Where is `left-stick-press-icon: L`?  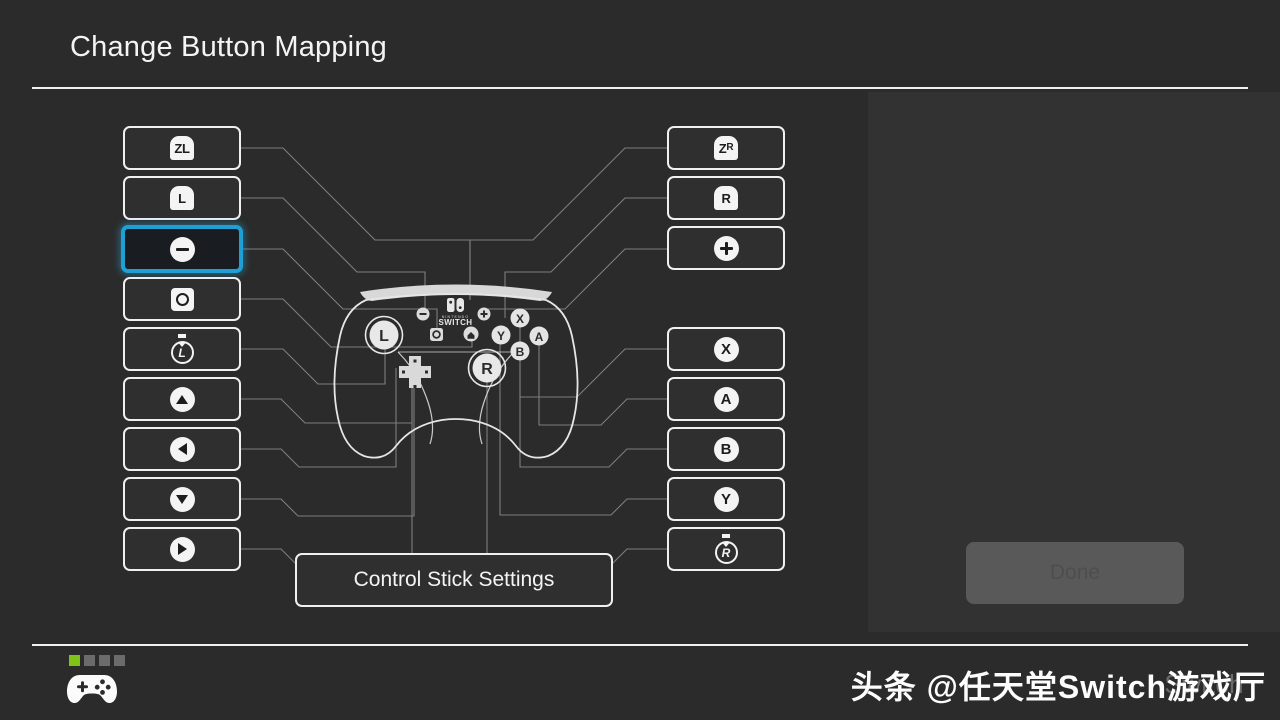
left-stick-press-icon: L is located at coordinates (182, 349).